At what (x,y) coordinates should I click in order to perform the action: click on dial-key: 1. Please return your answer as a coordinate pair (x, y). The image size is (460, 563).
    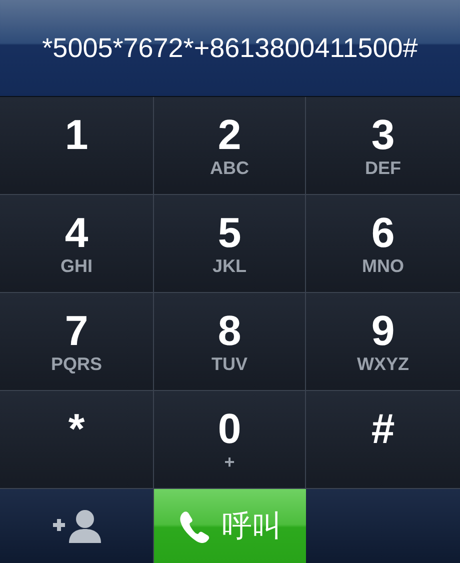
    Looking at the image, I should click on (77, 146).